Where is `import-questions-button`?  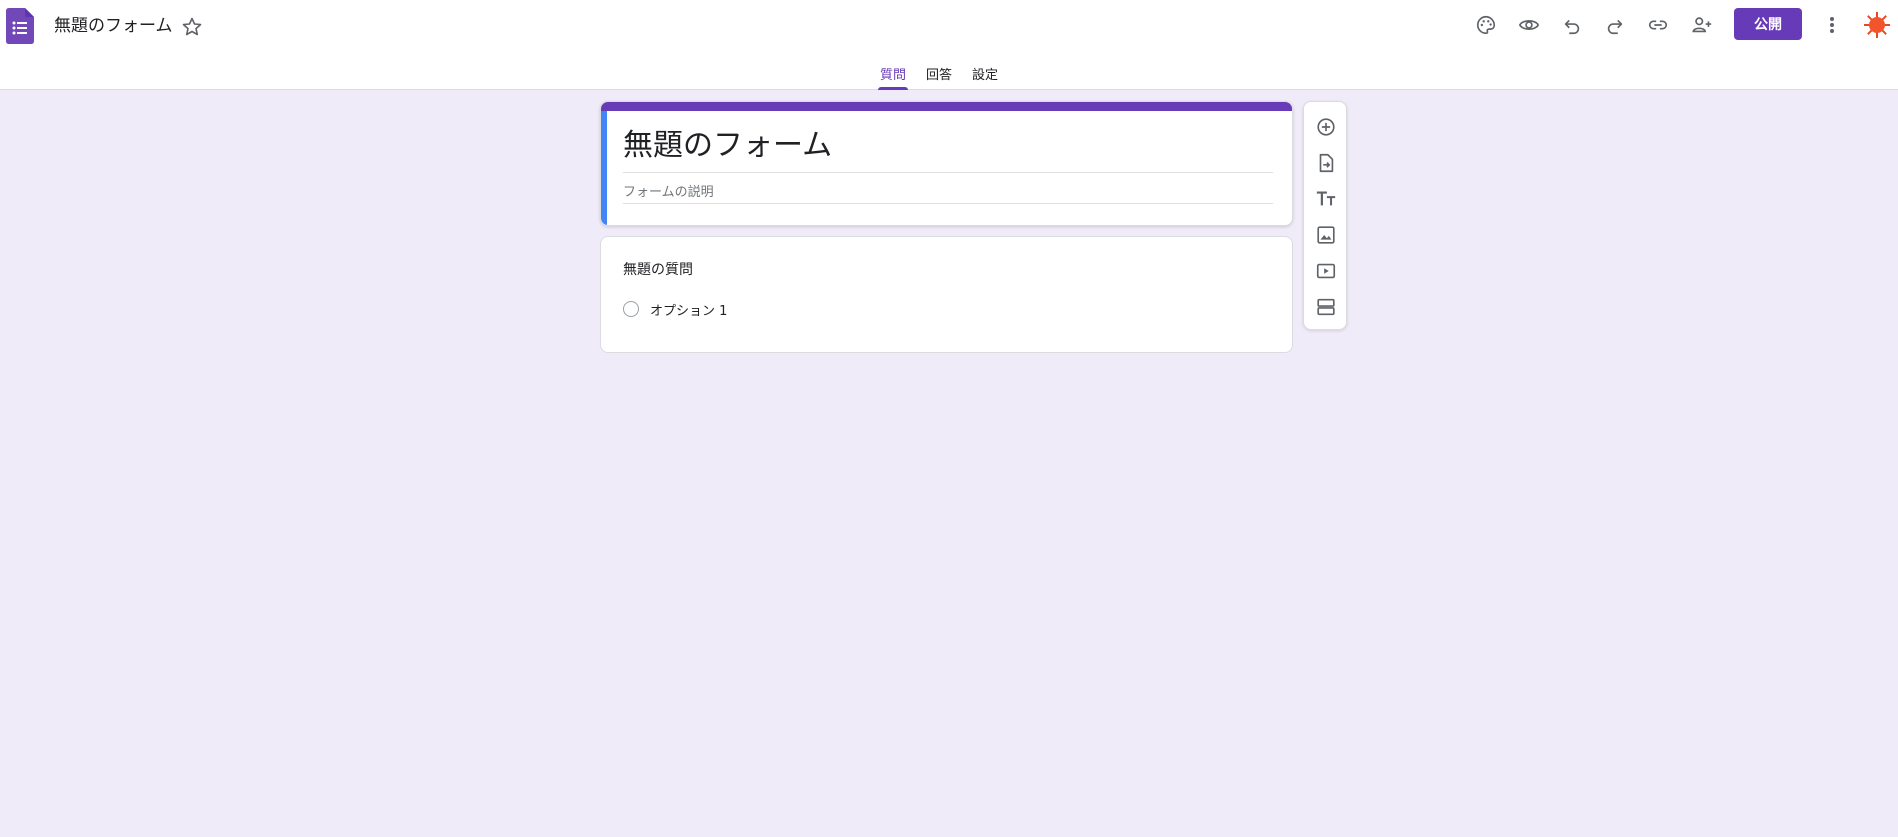
import-questions-button is located at coordinates (1326, 163).